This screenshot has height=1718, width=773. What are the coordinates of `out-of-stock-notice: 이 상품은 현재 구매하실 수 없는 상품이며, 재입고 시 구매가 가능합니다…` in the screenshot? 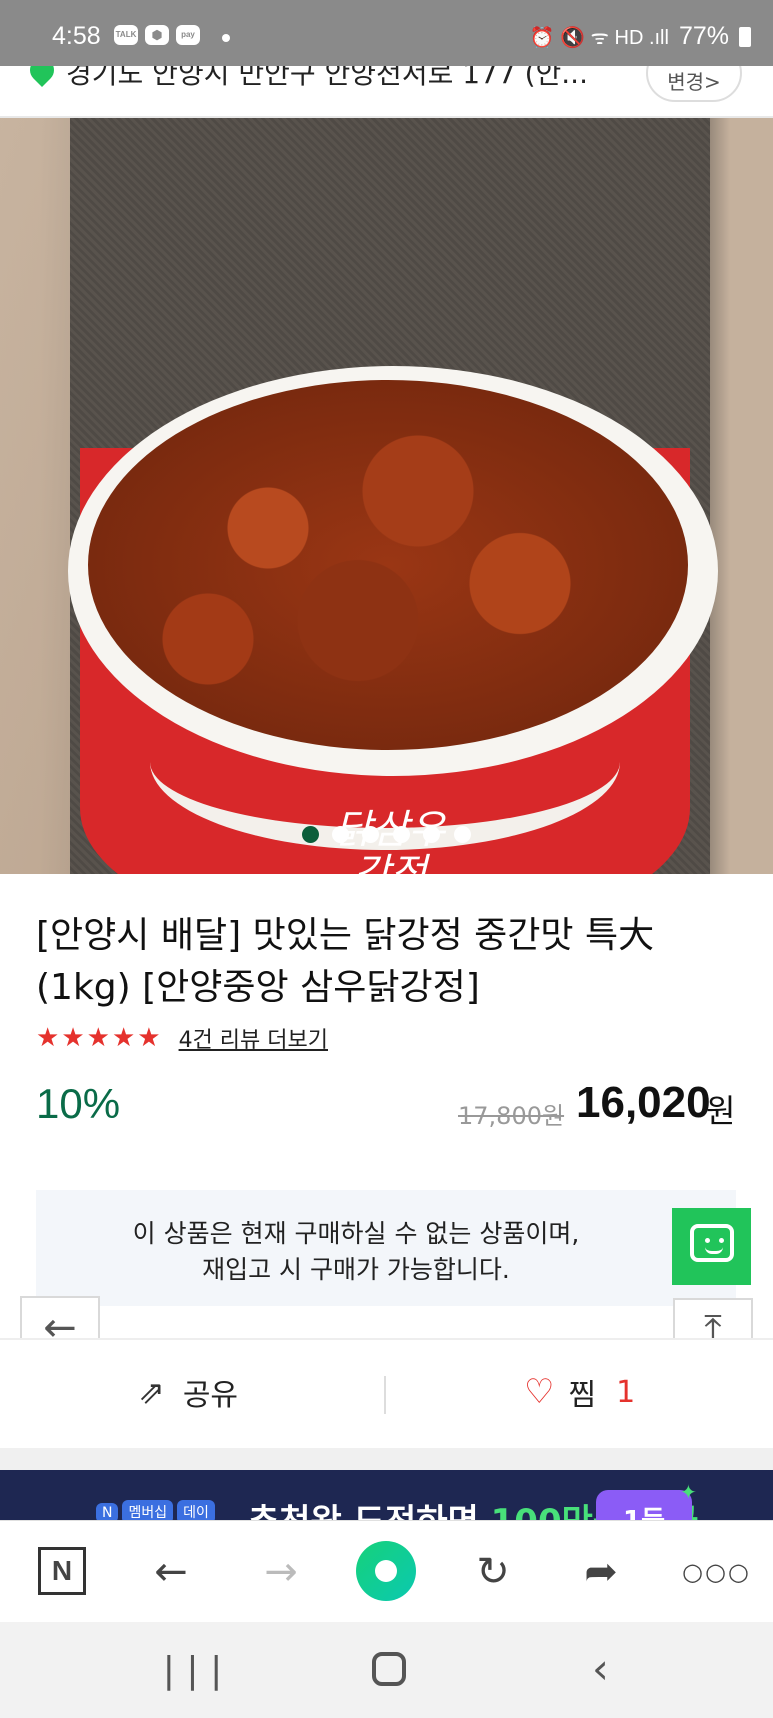 It's located at (386, 1248).